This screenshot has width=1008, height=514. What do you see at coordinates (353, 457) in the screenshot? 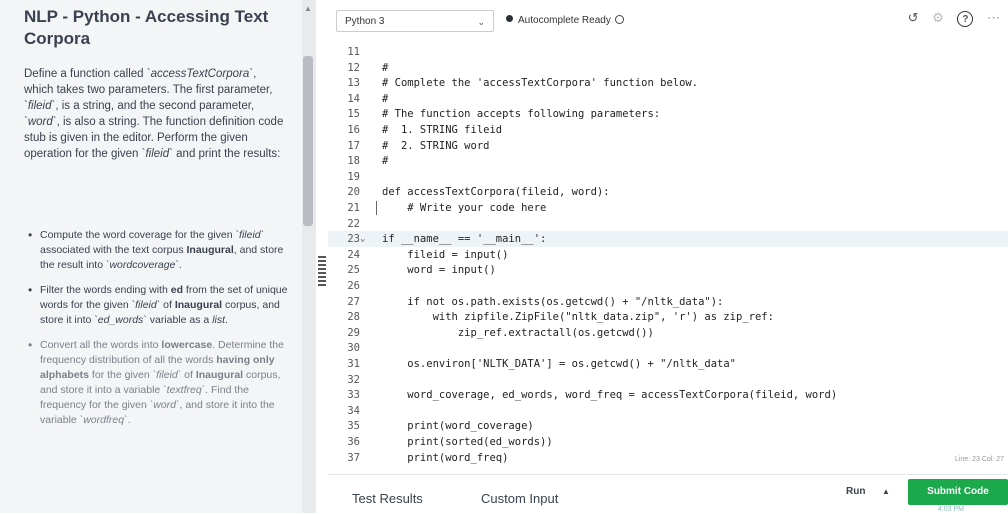
I see `line-number: 37` at bounding box center [353, 457].